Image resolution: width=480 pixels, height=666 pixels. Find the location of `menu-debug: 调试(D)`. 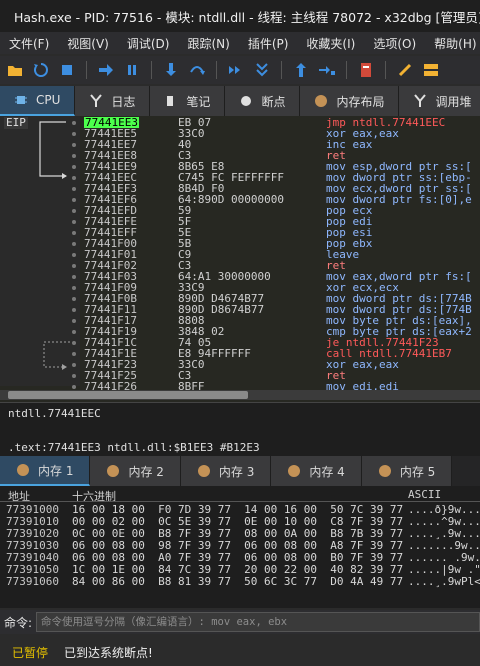

menu-debug: 调试(D) is located at coordinates (148, 43).